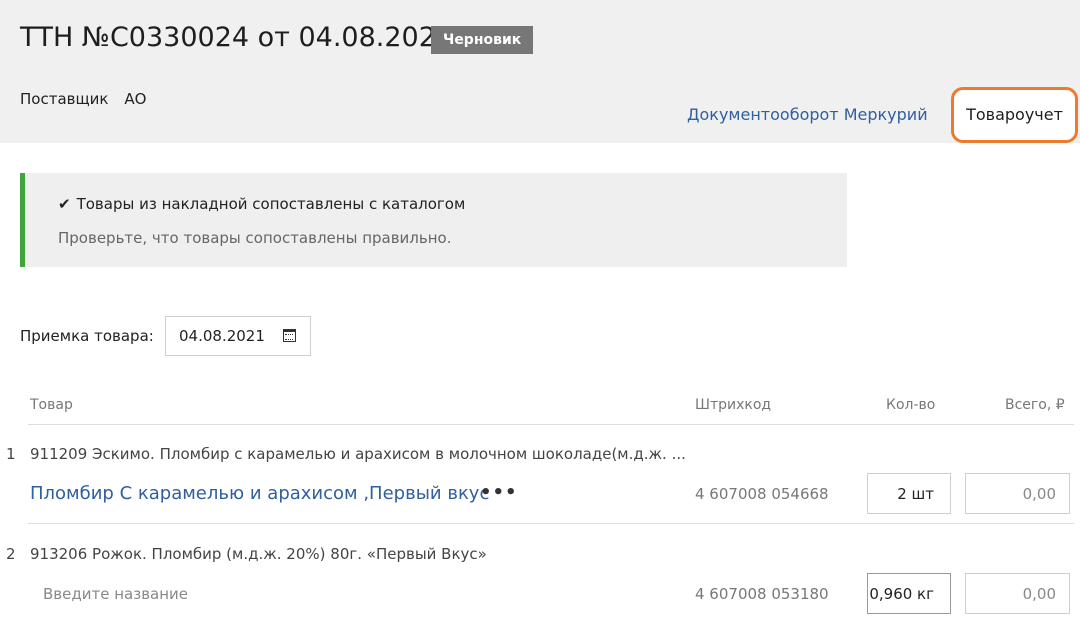  What do you see at coordinates (551, 523) in the screenshot?
I see `row-divider` at bounding box center [551, 523].